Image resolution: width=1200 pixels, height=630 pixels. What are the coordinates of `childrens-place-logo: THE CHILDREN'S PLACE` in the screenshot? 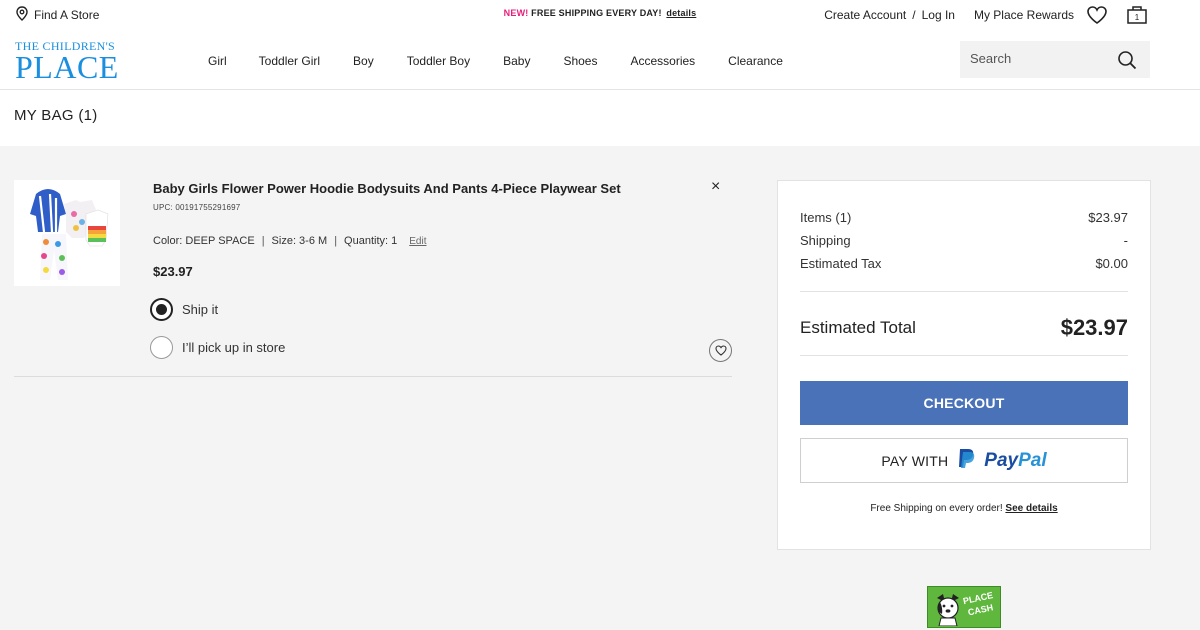 It's located at (67, 62).